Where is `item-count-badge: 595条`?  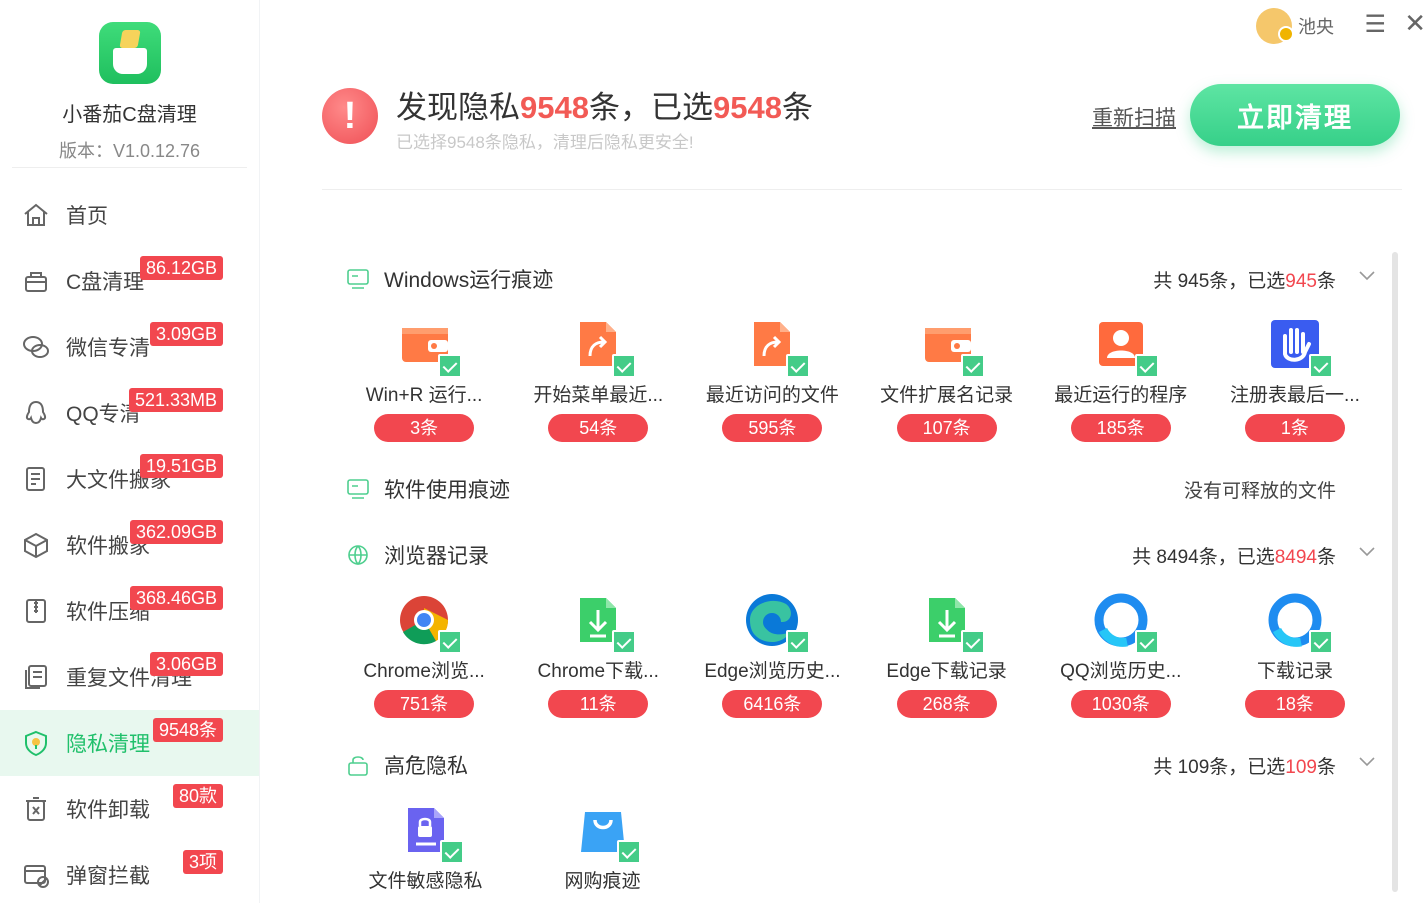
item-count-badge: 595条 is located at coordinates (772, 428).